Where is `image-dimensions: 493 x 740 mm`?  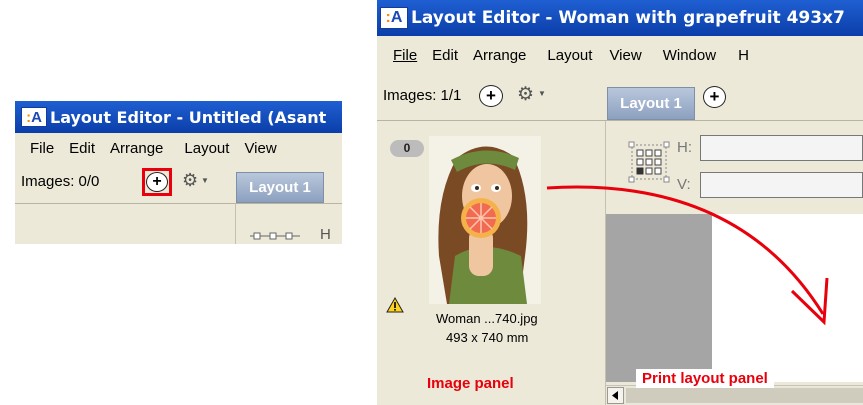
image-dimensions: 493 x 740 mm is located at coordinates (487, 337).